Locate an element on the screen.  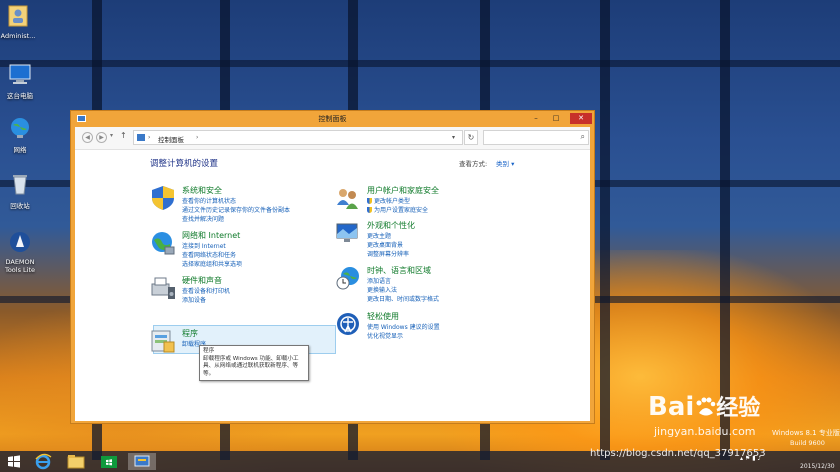
category-link: 更改帐户类型 is located at coordinates (388, 200).